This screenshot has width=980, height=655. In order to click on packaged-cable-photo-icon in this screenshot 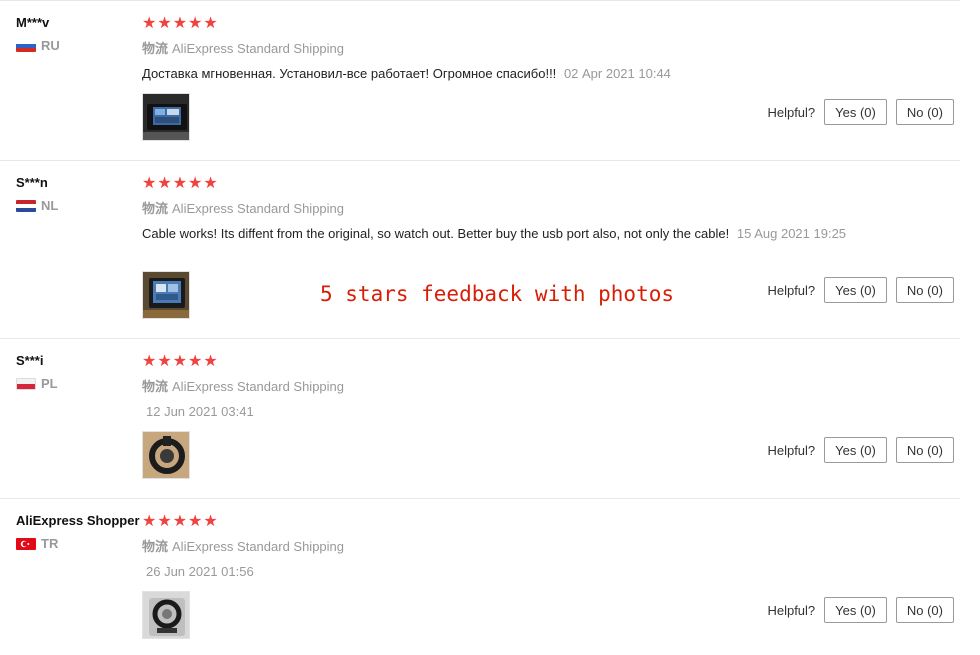, I will do `click(166, 615)`.